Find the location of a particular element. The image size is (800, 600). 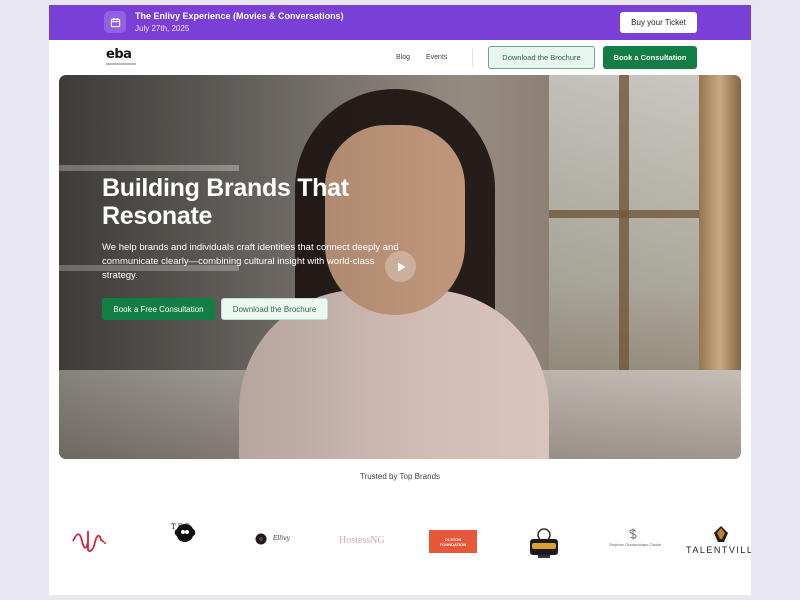

olston-foundation-logo: OLSTON FOUNDATION is located at coordinates (453, 541).